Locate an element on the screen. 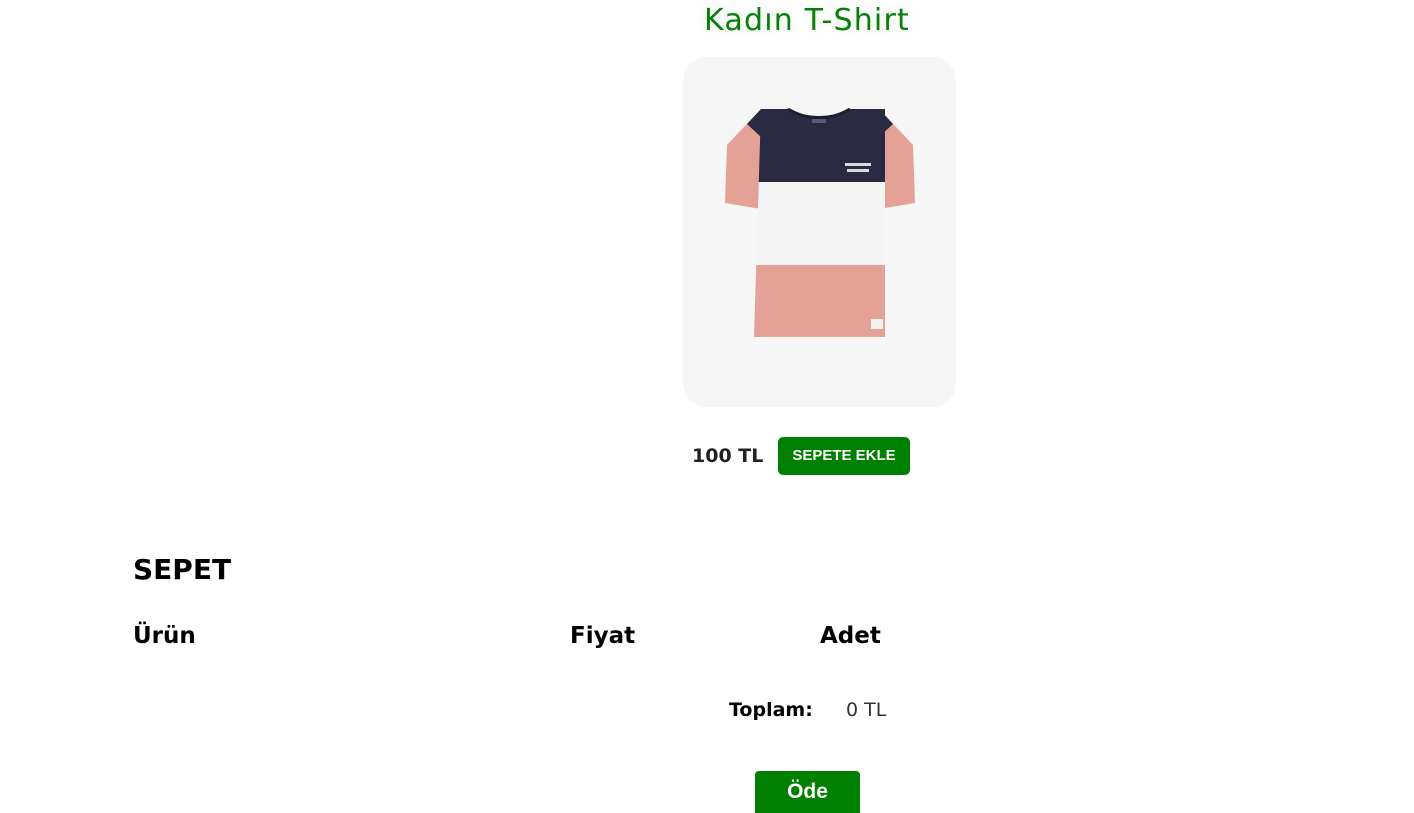 This screenshot has width=1414, height=813. cart-title: SEPET is located at coordinates (182, 569).